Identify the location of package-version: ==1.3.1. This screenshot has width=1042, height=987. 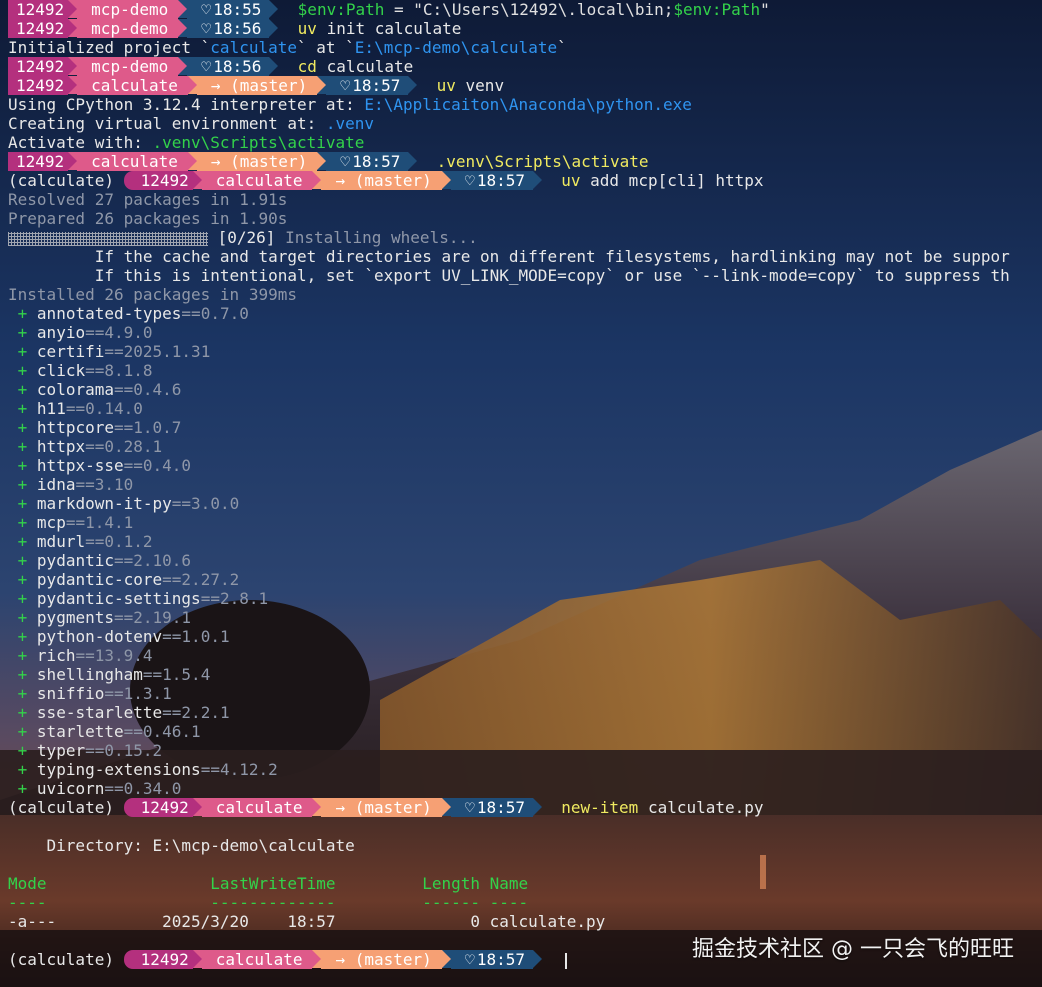
(138, 693).